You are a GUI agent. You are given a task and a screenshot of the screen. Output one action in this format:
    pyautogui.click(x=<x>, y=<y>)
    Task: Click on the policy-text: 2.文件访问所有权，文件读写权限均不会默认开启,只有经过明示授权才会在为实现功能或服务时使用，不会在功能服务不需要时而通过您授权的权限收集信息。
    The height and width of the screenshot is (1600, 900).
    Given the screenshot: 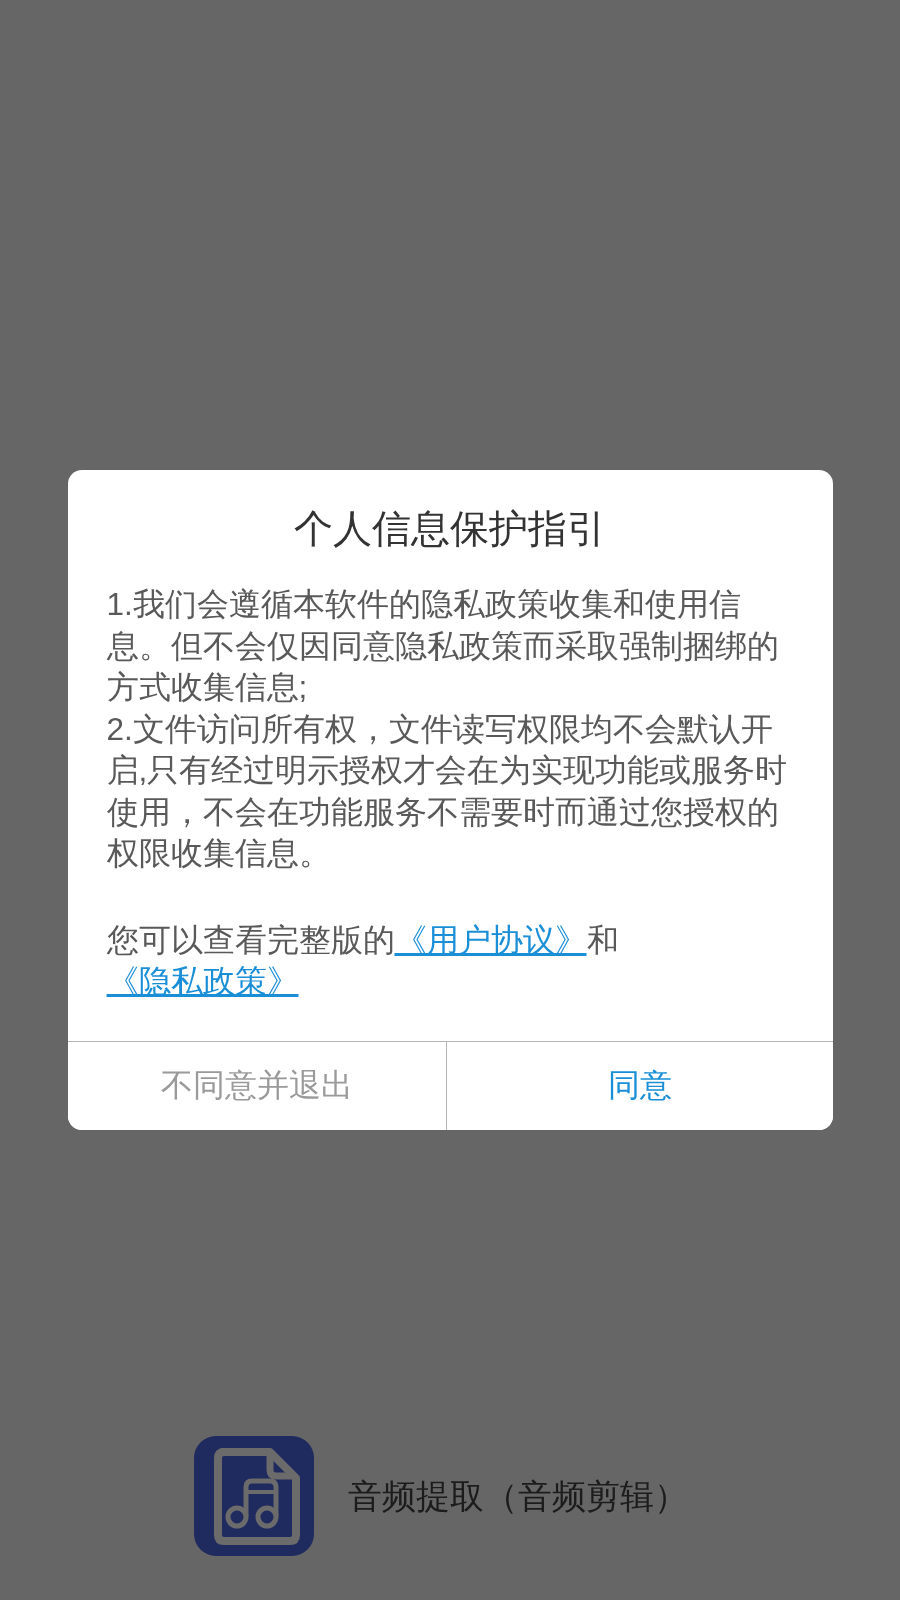 What is the action you would take?
    pyautogui.click(x=447, y=791)
    